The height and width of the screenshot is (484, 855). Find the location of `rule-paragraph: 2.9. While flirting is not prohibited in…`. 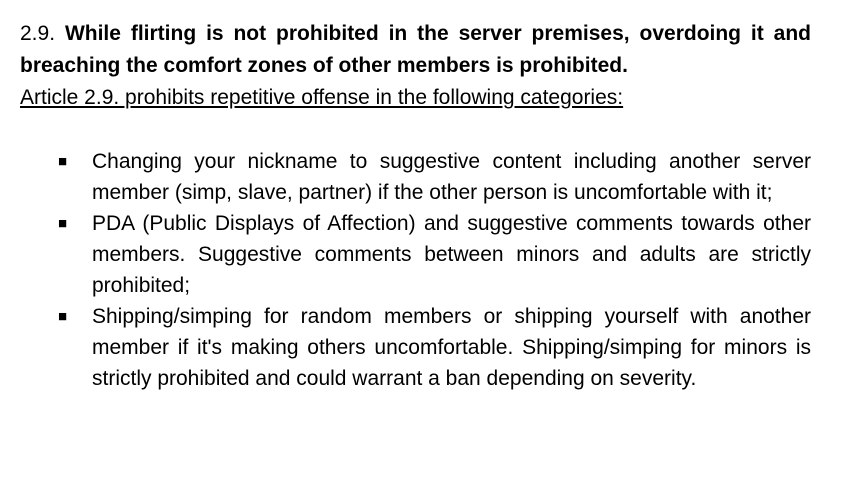

rule-paragraph: 2.9. While flirting is not prohibited in… is located at coordinates (415, 50).